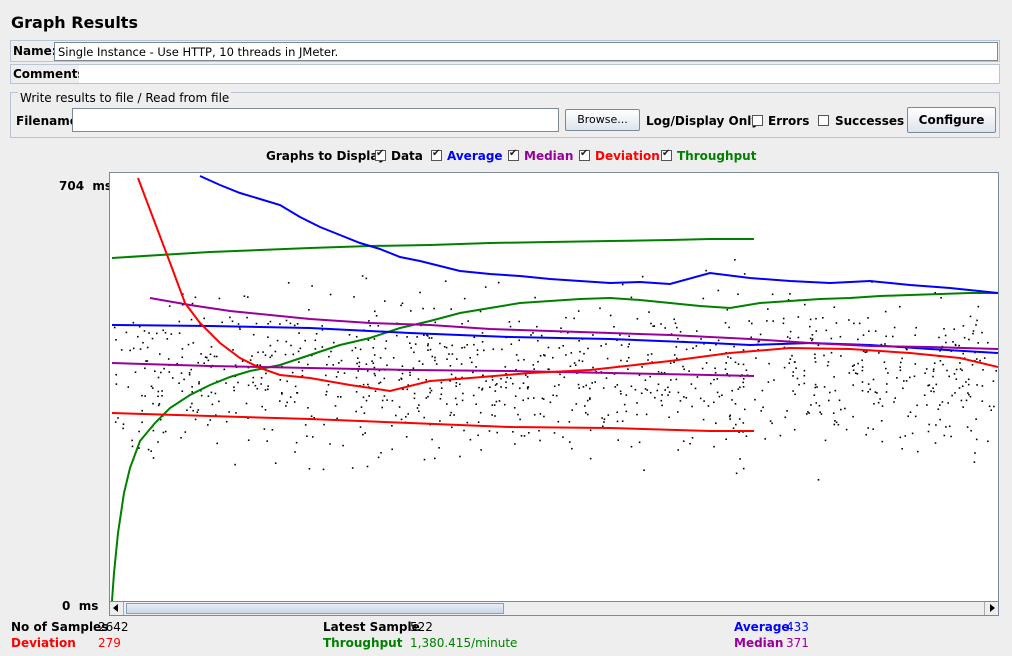 This screenshot has height=656, width=1012. I want to click on median-checkbox, so click(513, 154).